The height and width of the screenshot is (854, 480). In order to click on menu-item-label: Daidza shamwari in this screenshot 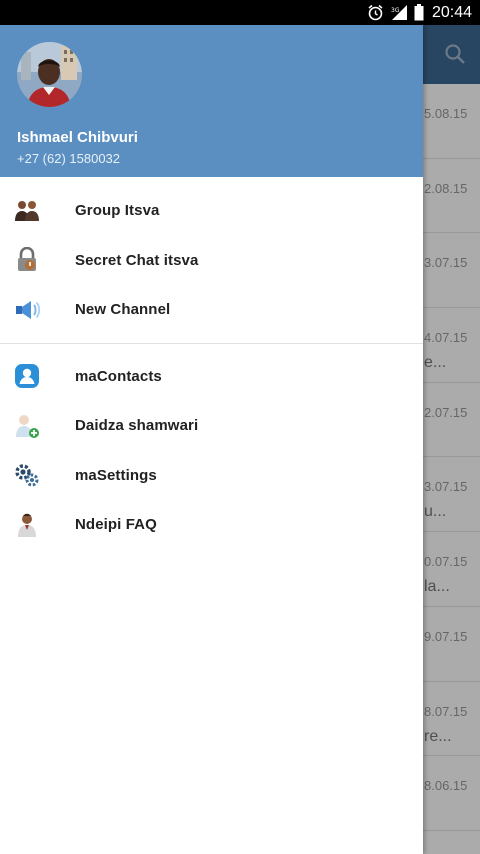, I will do `click(137, 426)`.